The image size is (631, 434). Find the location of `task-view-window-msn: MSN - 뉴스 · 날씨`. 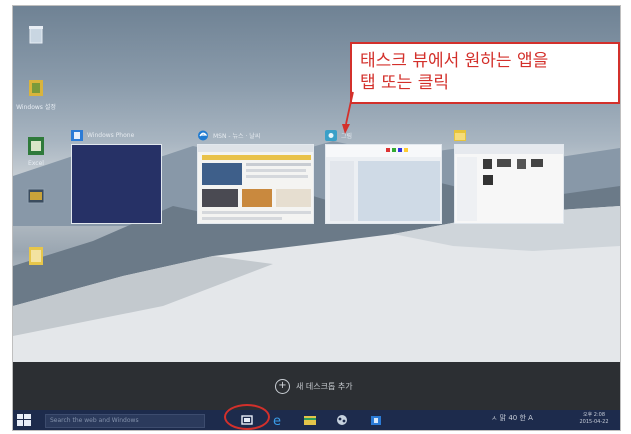

task-view-window-msn: MSN - 뉴스 · 날씨 is located at coordinates (255, 177).